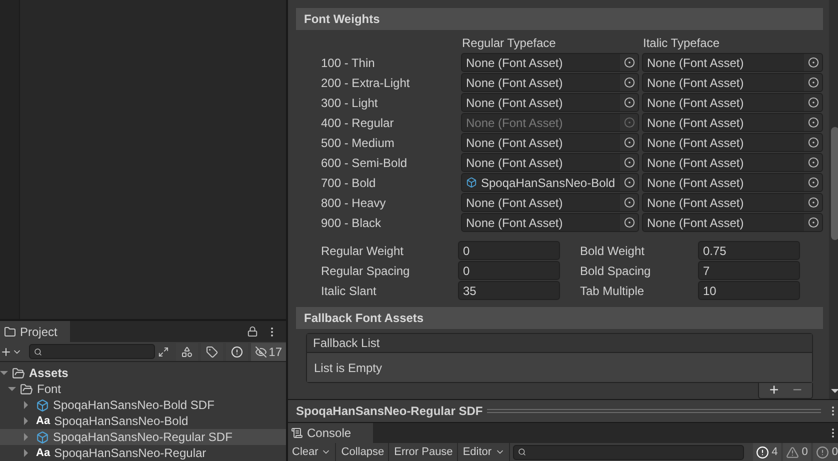  What do you see at coordinates (612, 251) in the screenshot?
I see `setting-label: Bold Weight` at bounding box center [612, 251].